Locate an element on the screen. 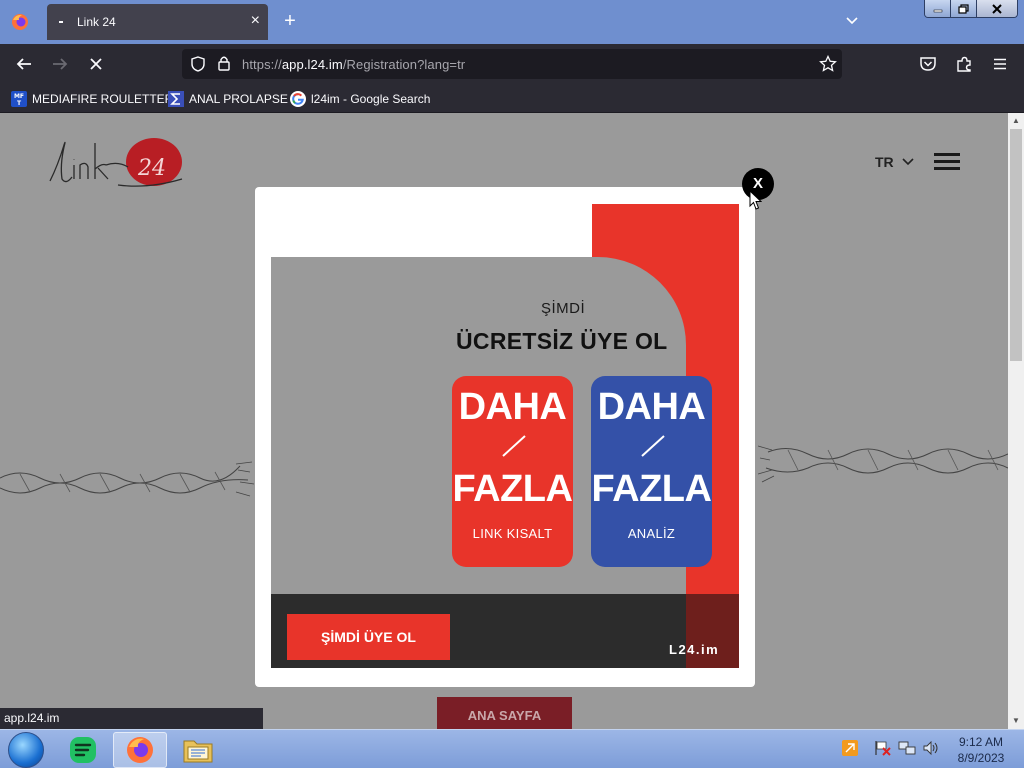 This screenshot has width=1024, height=768. notes-app-icon is located at coordinates (83, 750).